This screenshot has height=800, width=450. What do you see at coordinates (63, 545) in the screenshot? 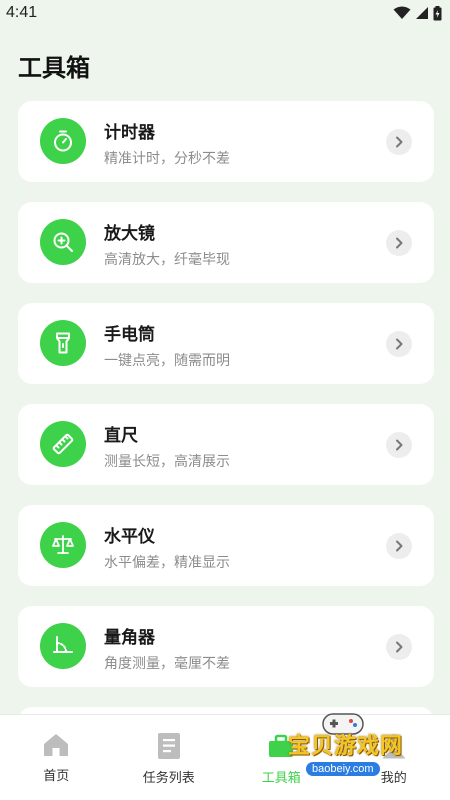
I see `scale-icon` at bounding box center [63, 545].